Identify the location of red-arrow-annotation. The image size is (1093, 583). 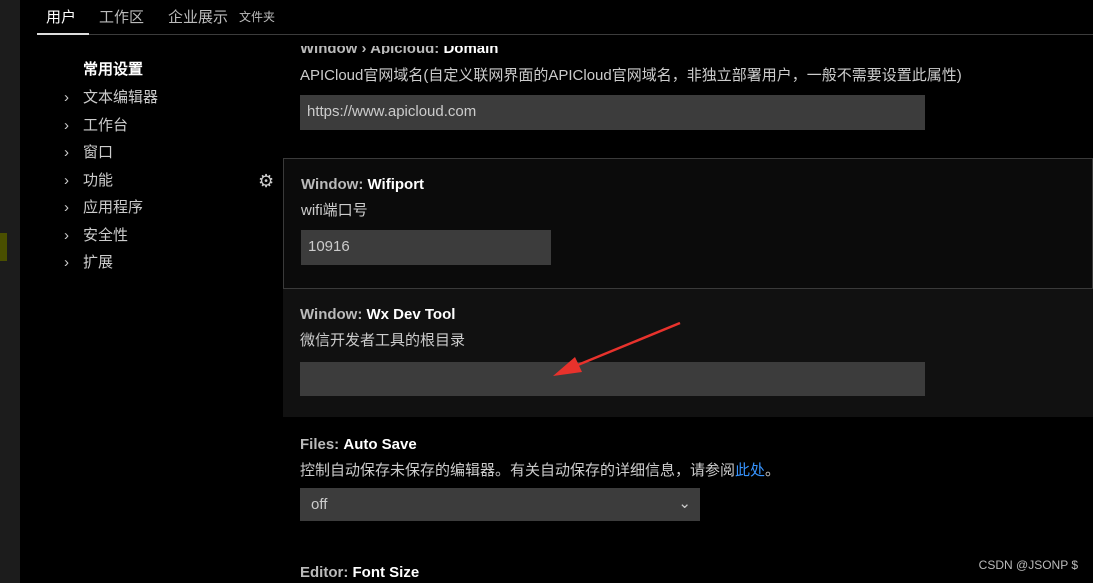
(617, 348).